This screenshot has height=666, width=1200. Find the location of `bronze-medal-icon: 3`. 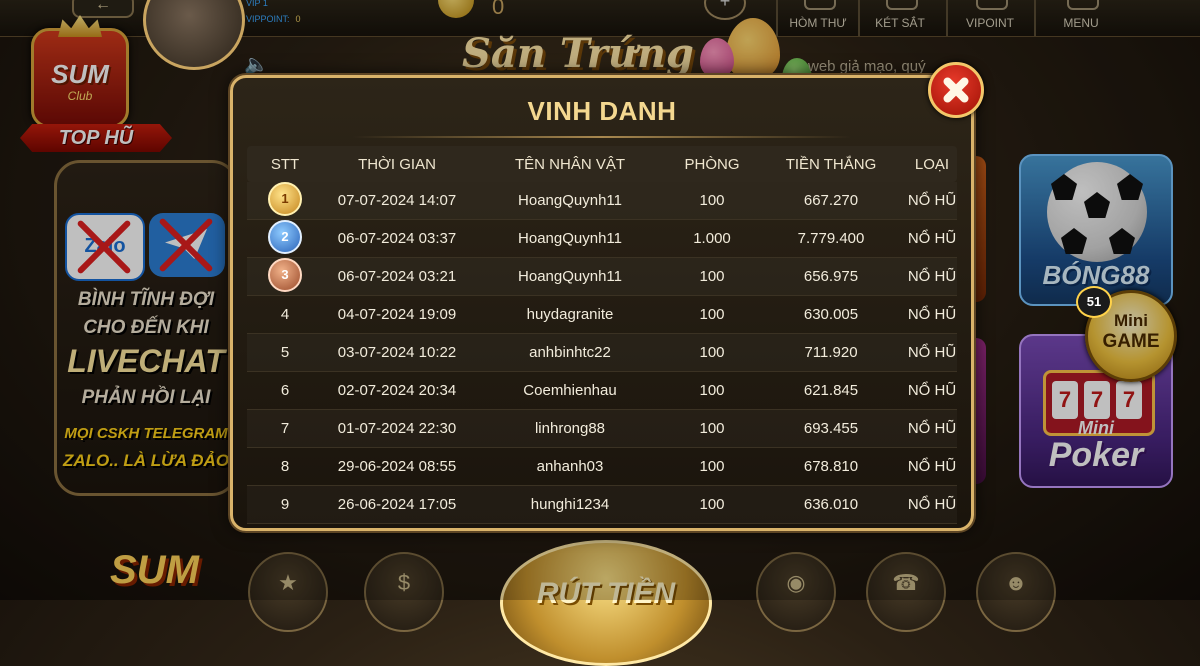

bronze-medal-icon: 3 is located at coordinates (285, 274).